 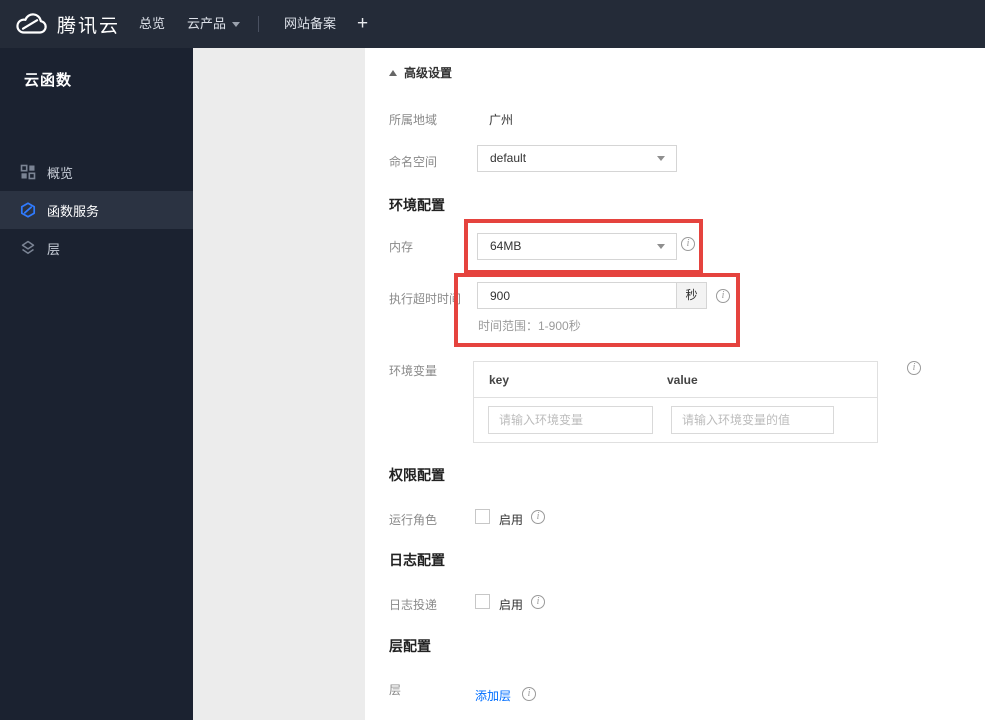 I want to click on run-role-checkbox, so click(x=482, y=516).